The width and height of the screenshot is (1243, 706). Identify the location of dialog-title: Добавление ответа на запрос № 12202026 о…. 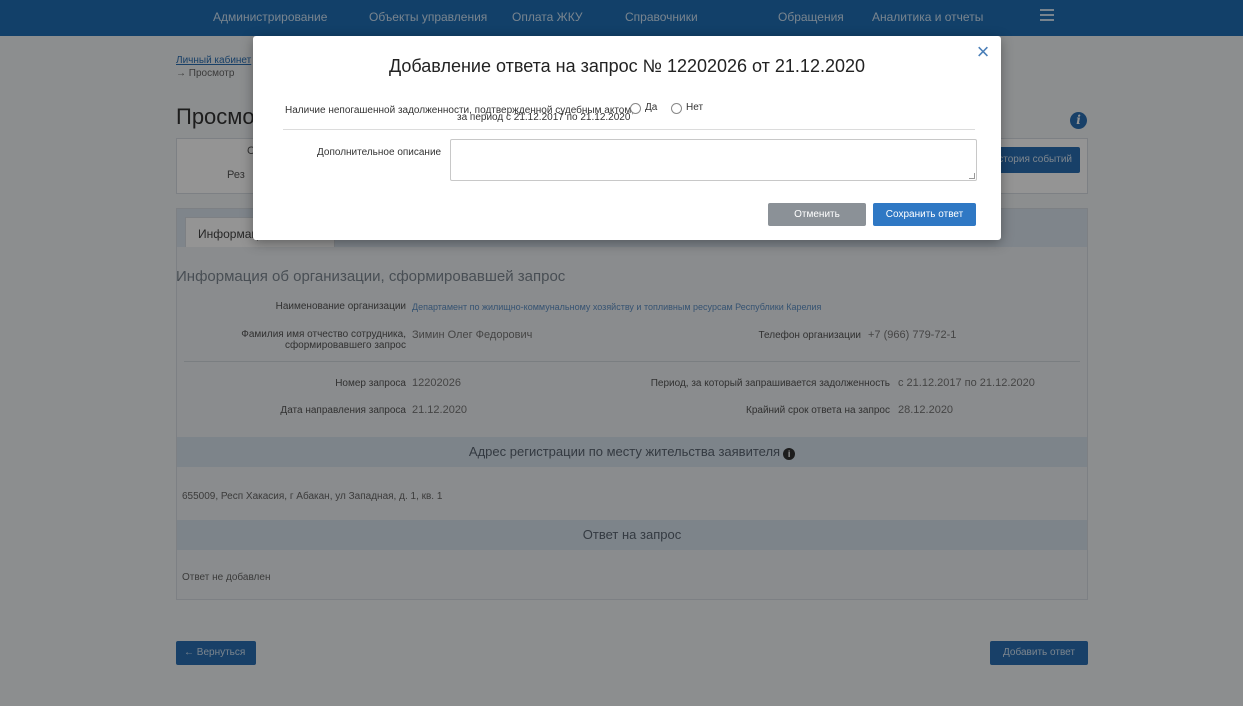
(627, 66).